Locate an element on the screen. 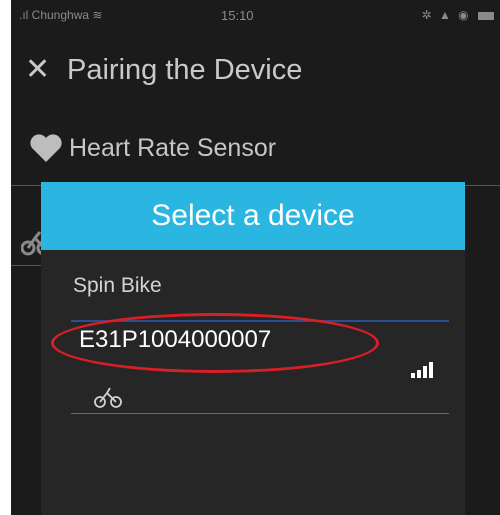  status-indicators: ✲ ▲ ◉ is located at coordinates (458, 15).